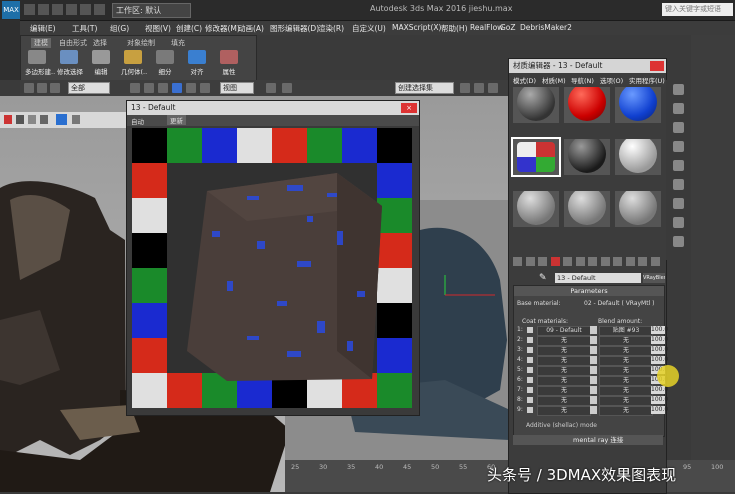  What do you see at coordinates (176, 120) in the screenshot?
I see `update-button: 更新` at bounding box center [176, 120].